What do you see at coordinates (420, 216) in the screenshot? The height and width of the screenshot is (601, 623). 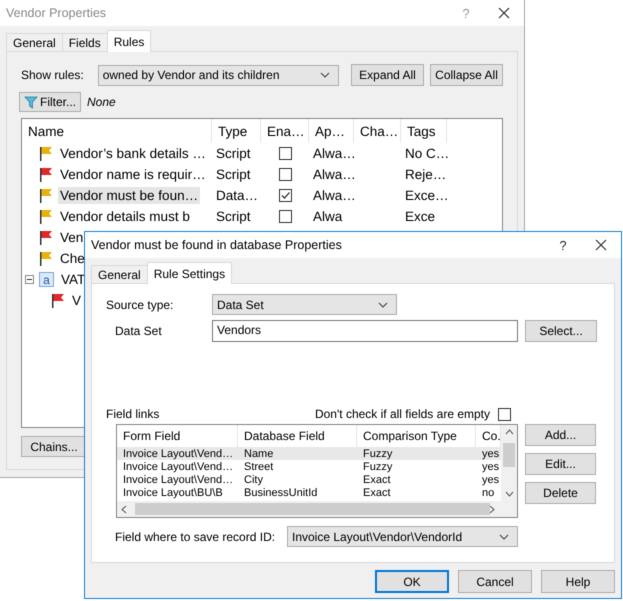 I see `tags-cell: Exce` at bounding box center [420, 216].